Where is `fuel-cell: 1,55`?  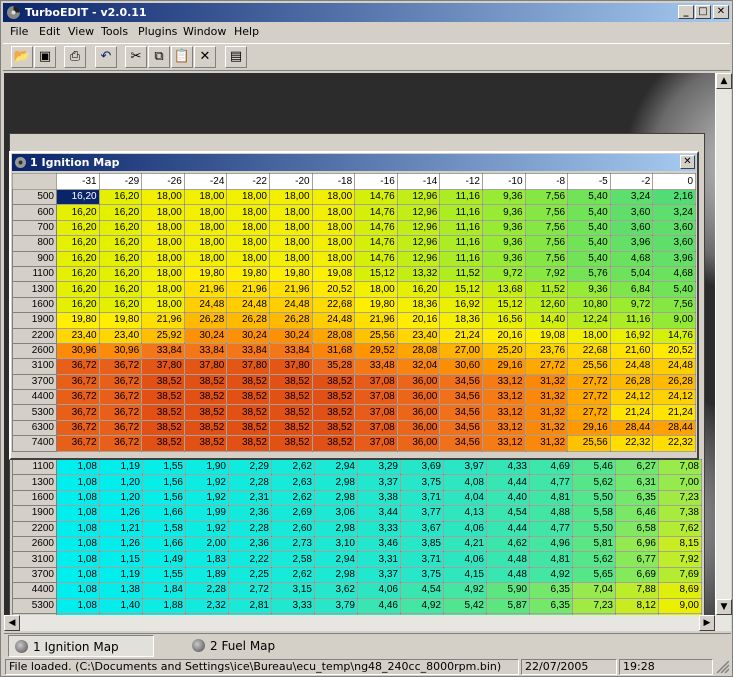
fuel-cell: 1,55 is located at coordinates (164, 575).